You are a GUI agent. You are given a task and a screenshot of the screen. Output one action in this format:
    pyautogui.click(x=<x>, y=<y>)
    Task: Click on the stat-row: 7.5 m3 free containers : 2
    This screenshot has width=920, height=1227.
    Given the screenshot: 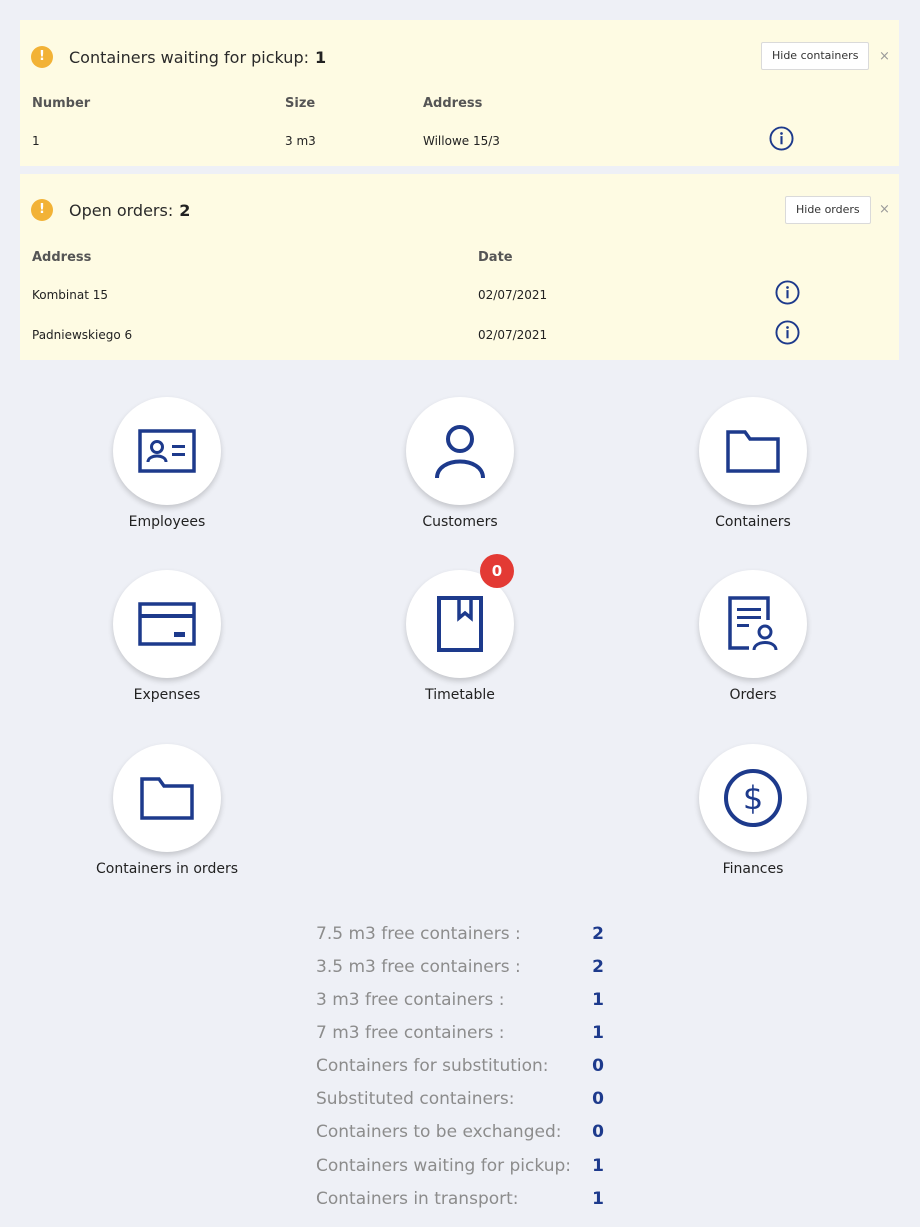 What is the action you would take?
    pyautogui.click(x=466, y=939)
    